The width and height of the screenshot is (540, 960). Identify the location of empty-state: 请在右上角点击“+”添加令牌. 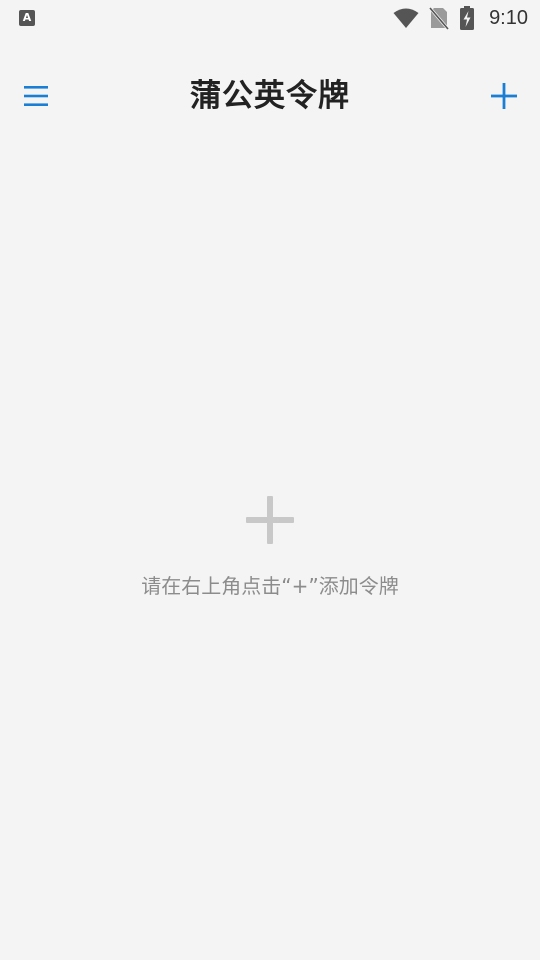
(270, 547).